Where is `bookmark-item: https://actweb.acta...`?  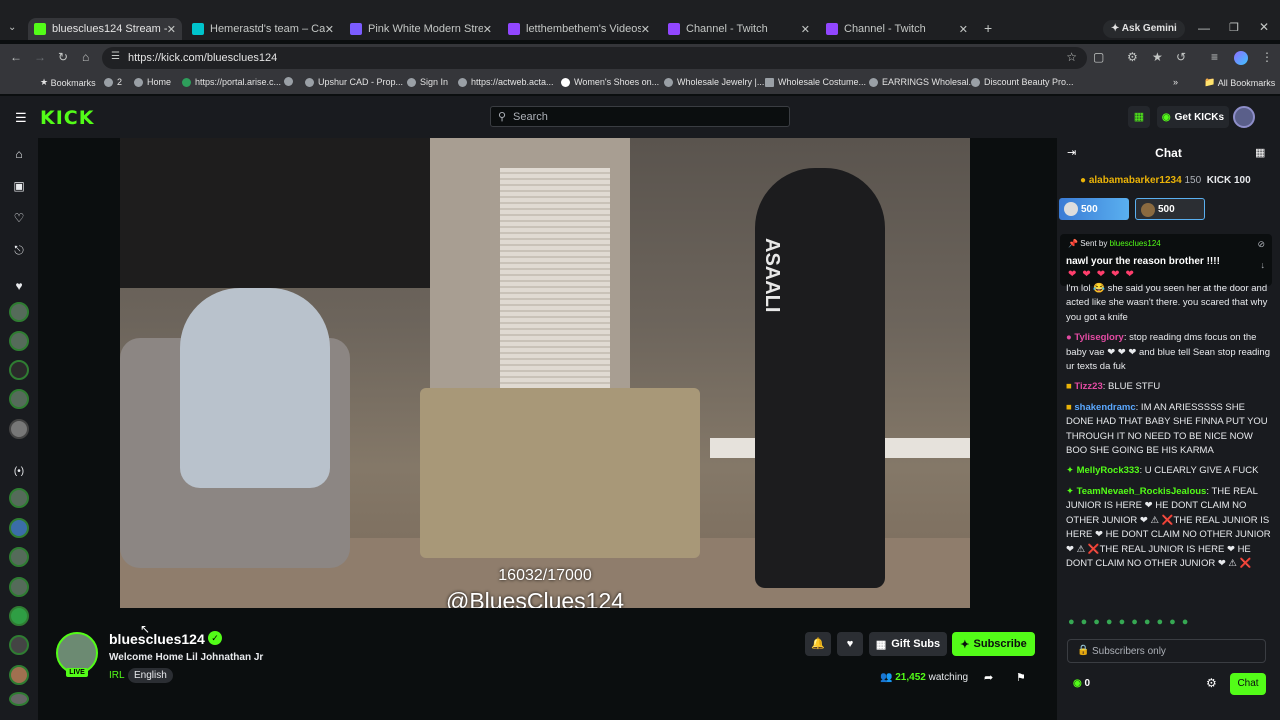
bookmark-item: https://actweb.acta... is located at coordinates (506, 82).